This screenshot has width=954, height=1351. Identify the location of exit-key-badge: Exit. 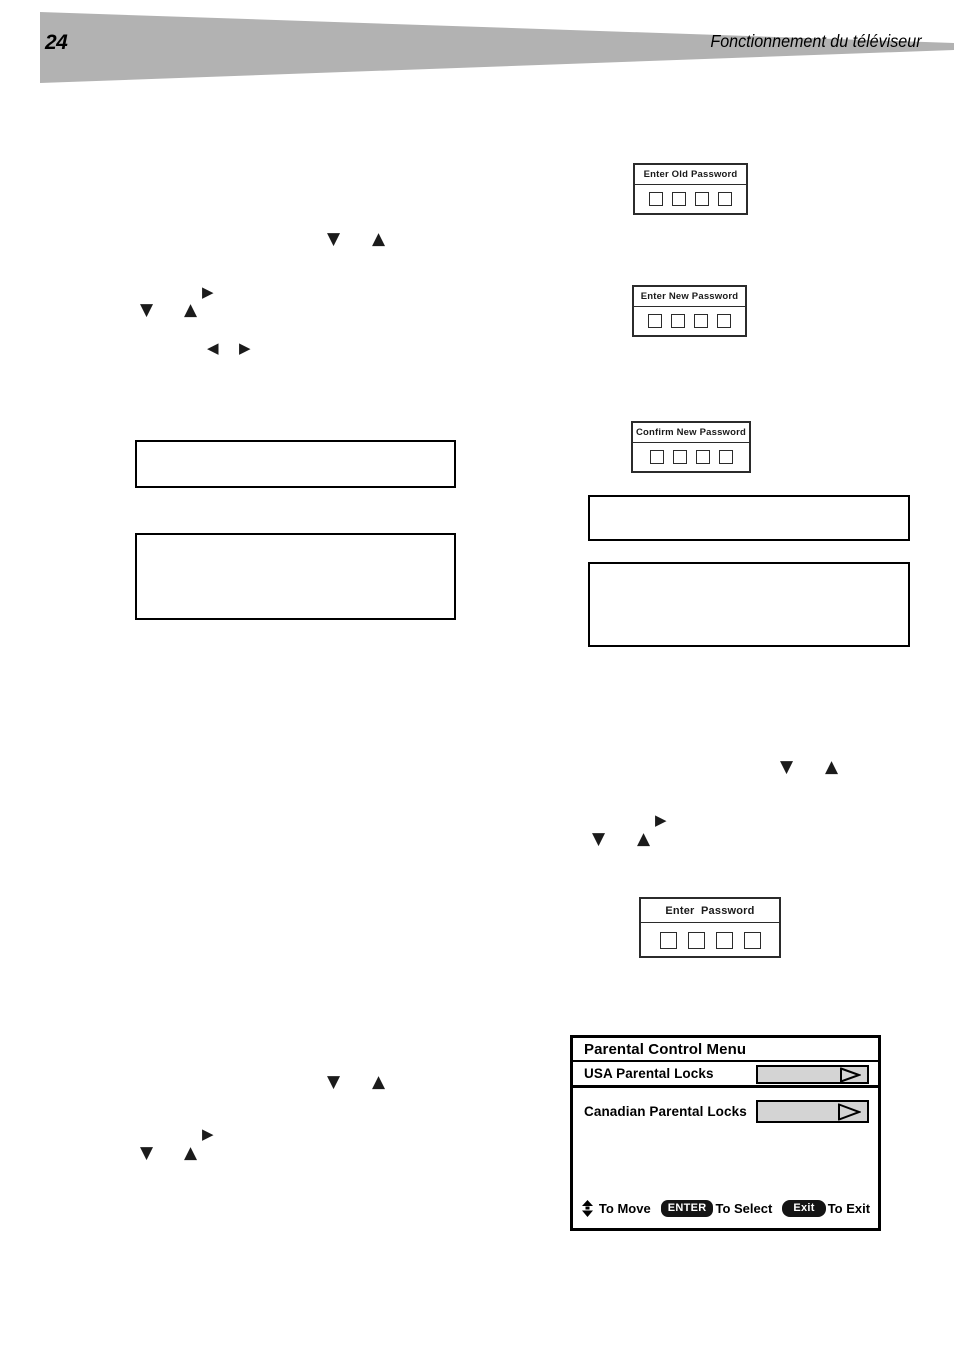
(804, 1208).